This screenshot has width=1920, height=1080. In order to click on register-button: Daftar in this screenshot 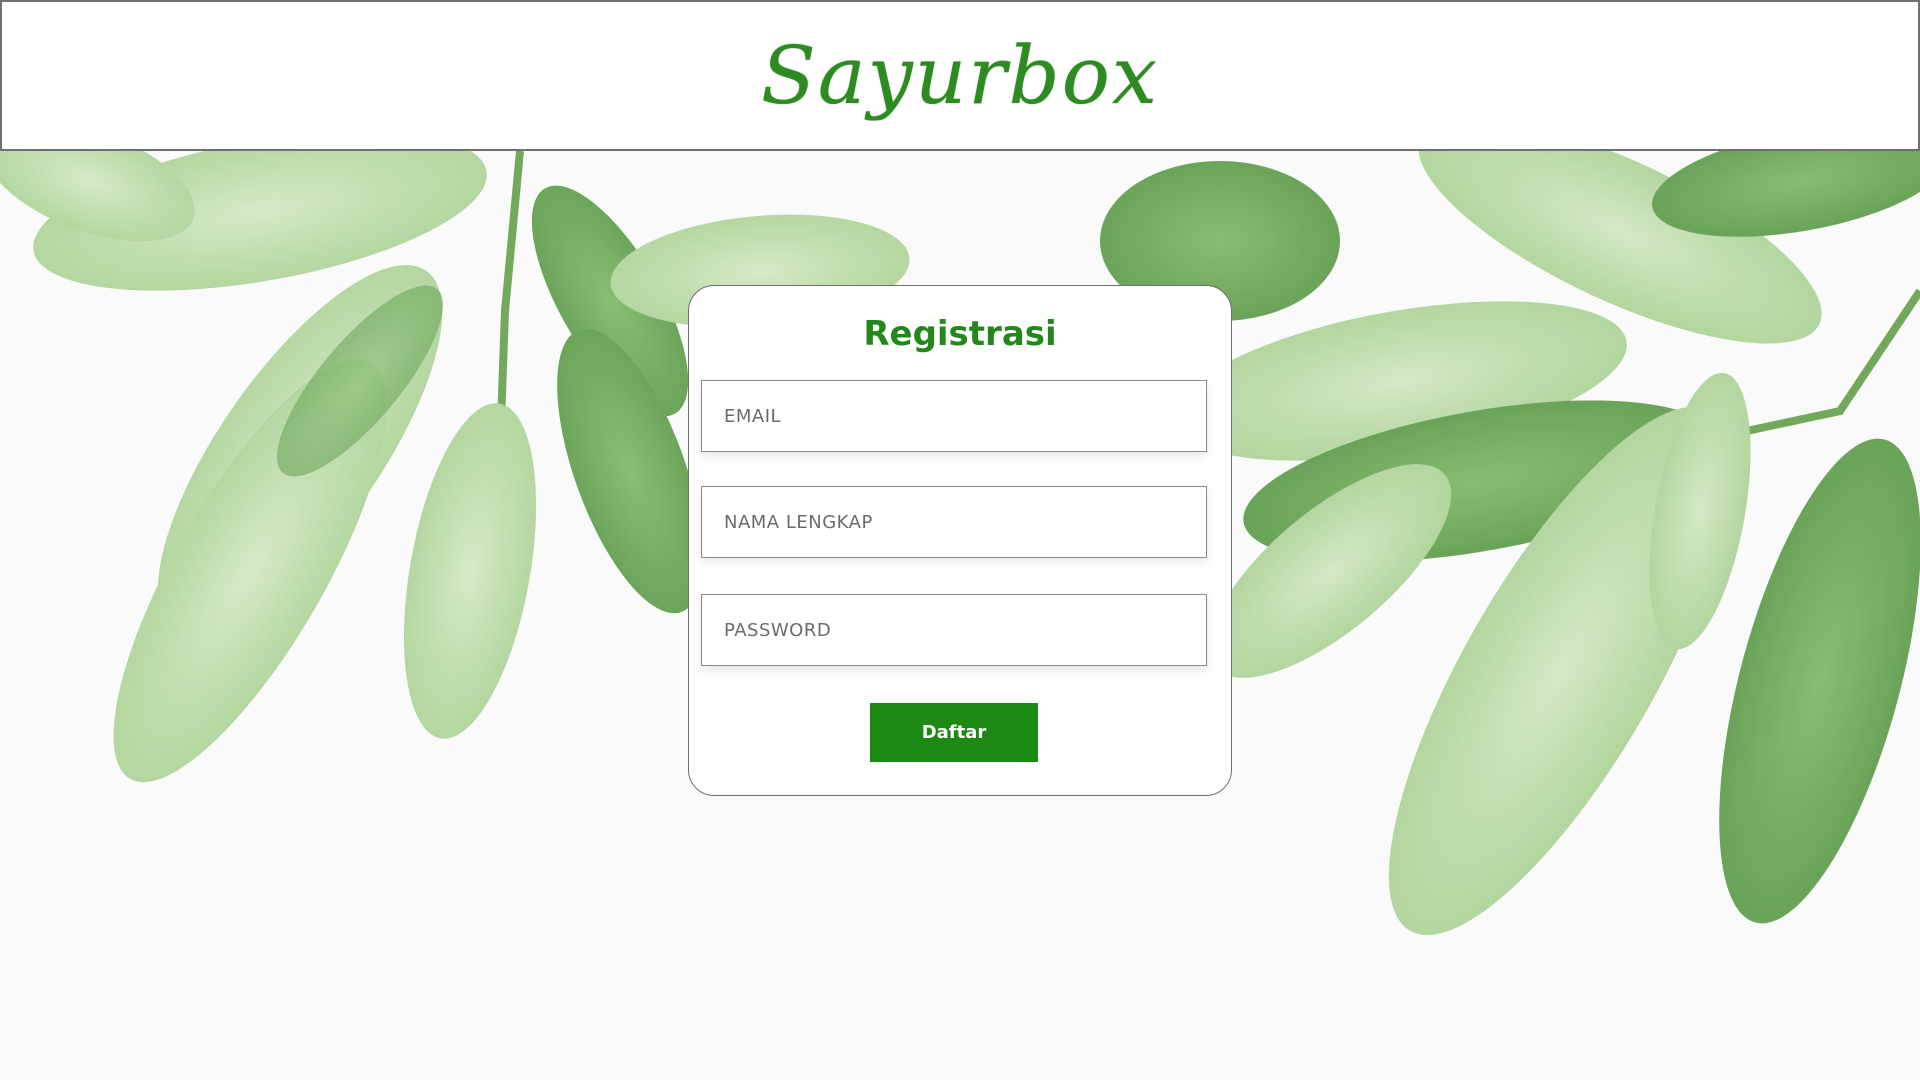, I will do `click(954, 732)`.